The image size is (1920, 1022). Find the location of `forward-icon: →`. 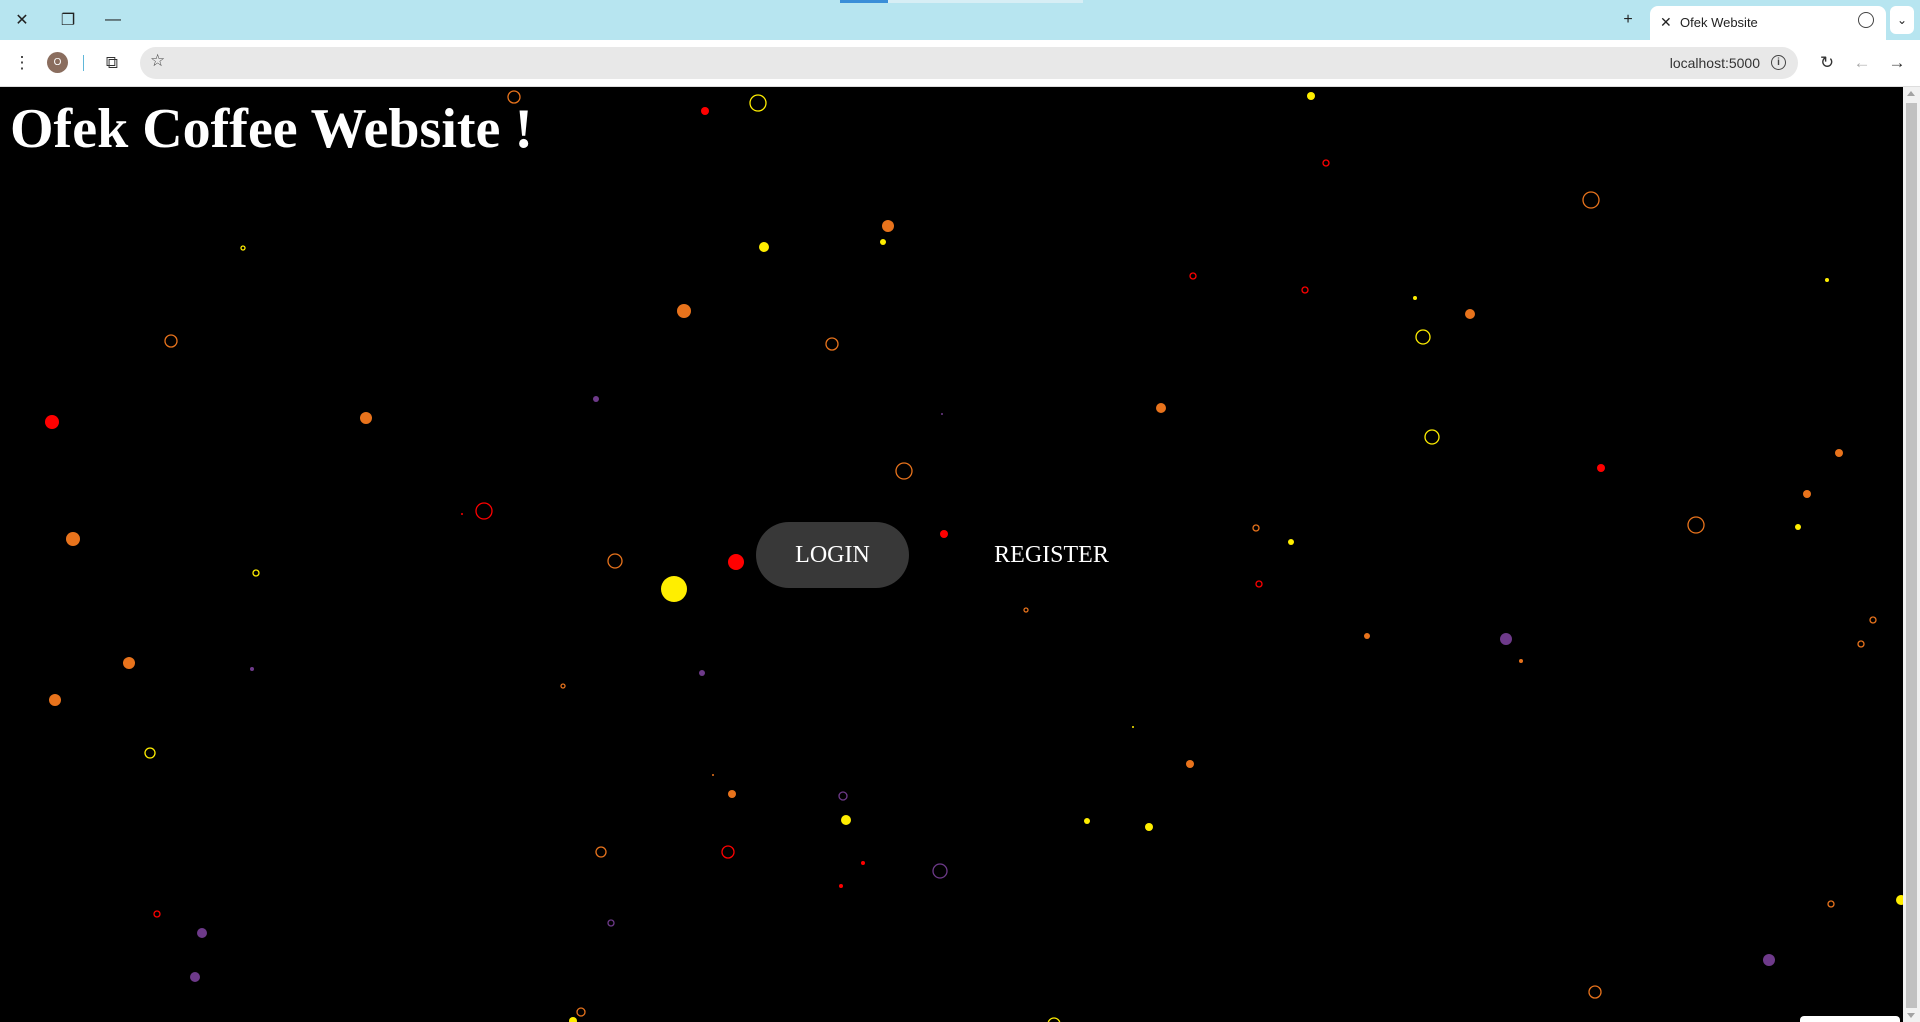

forward-icon: → is located at coordinates (1897, 63).